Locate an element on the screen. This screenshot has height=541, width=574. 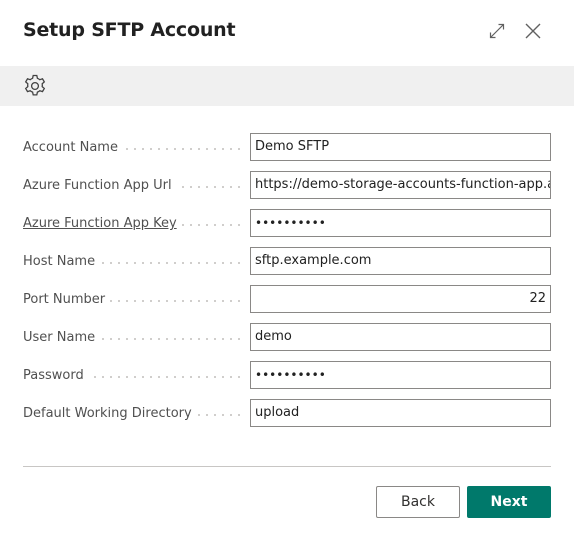
password-input: •••••••••• is located at coordinates (400, 375).